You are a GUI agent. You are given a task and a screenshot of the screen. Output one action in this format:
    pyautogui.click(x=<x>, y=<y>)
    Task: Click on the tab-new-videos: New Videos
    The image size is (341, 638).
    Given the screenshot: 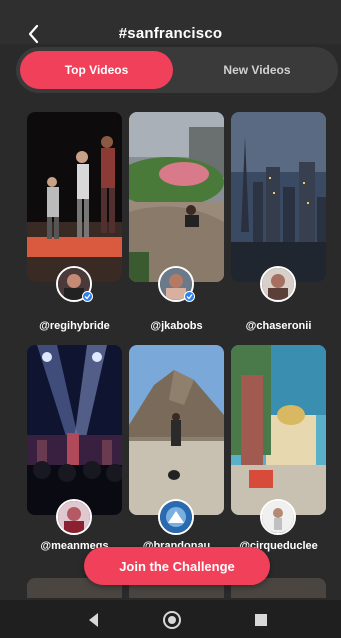 What is the action you would take?
    pyautogui.click(x=257, y=70)
    